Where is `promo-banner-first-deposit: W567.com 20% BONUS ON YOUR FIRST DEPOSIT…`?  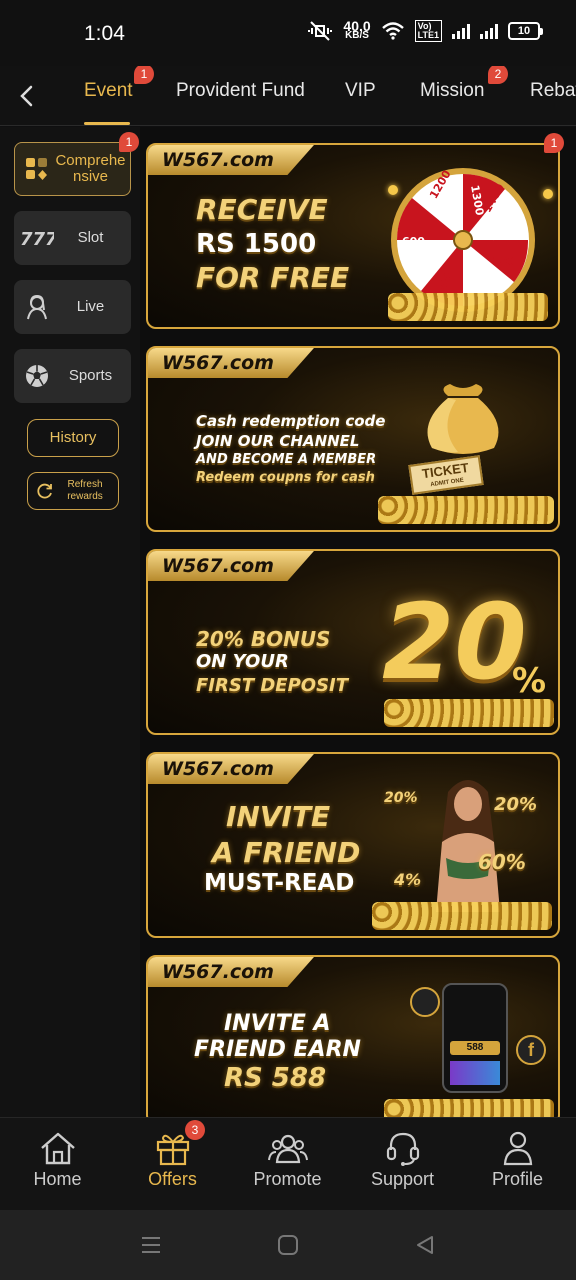 promo-banner-first-deposit: W567.com 20% BONUS ON YOUR FIRST DEPOSIT… is located at coordinates (353, 642).